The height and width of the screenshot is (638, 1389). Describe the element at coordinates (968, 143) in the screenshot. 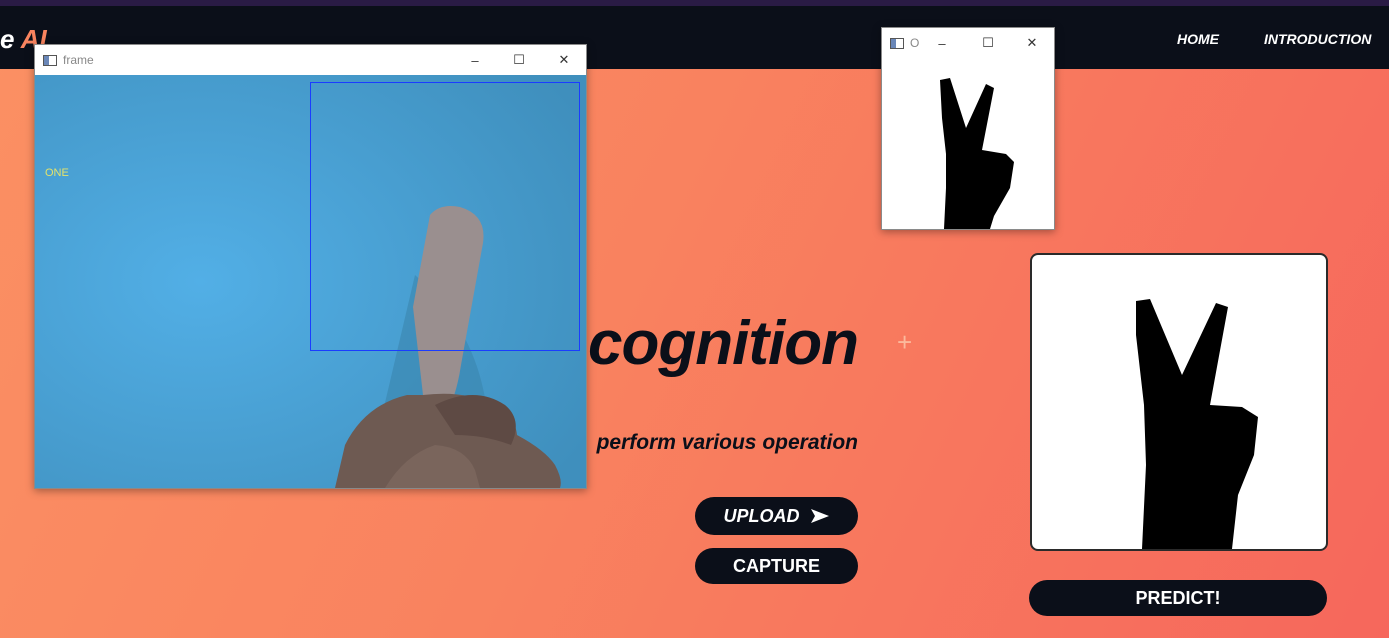

I see `threshold-image` at that location.